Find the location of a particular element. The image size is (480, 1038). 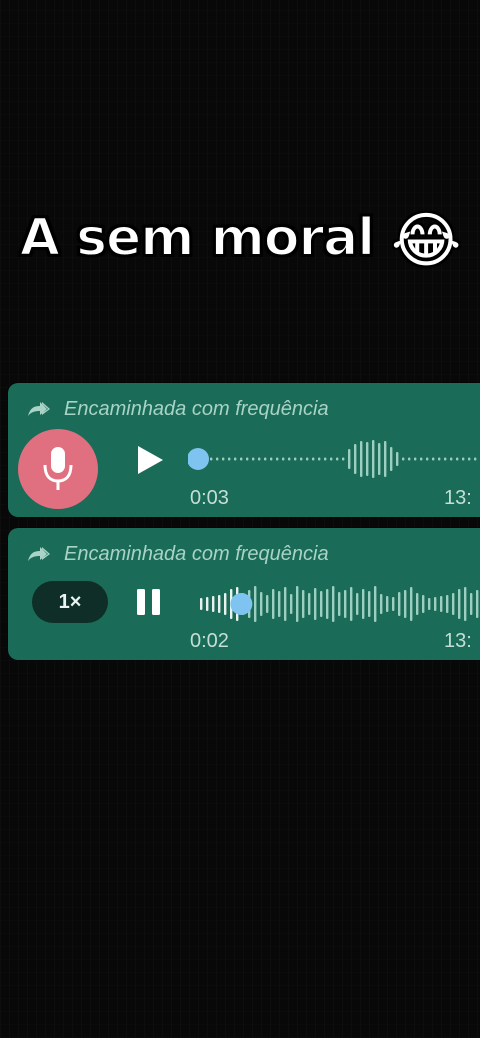

mic-avatar is located at coordinates (58, 469).